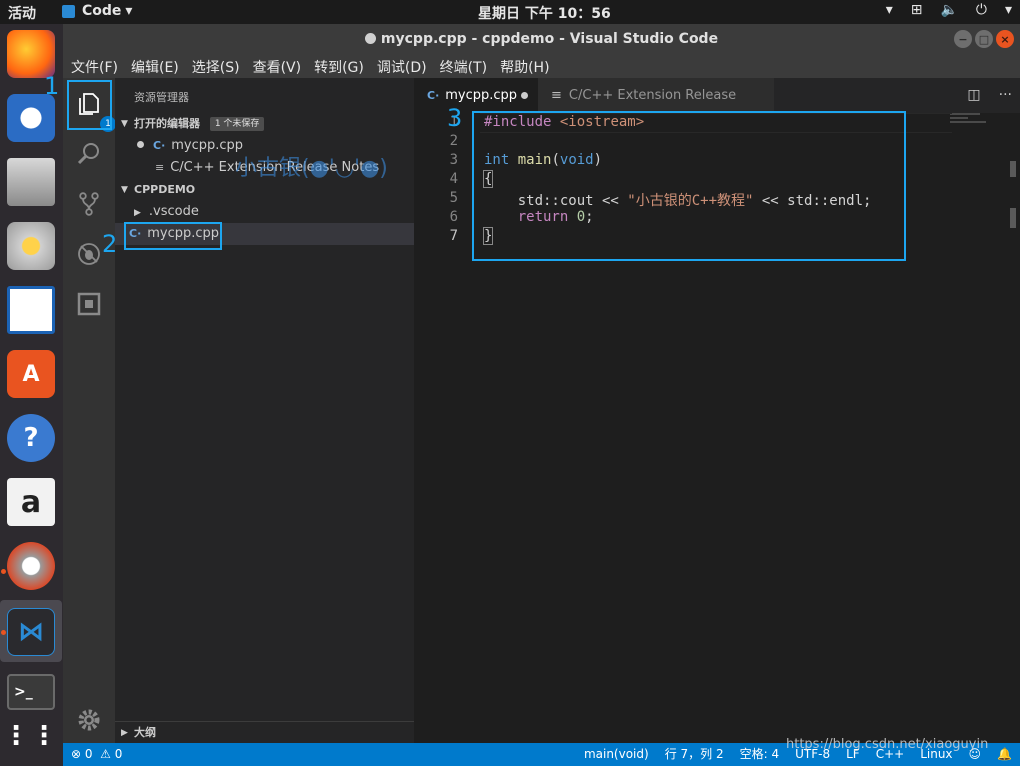 This screenshot has width=1020, height=766. Describe the element at coordinates (30, 736) in the screenshot. I see `show-apps-icon: ⋮⋮` at that location.